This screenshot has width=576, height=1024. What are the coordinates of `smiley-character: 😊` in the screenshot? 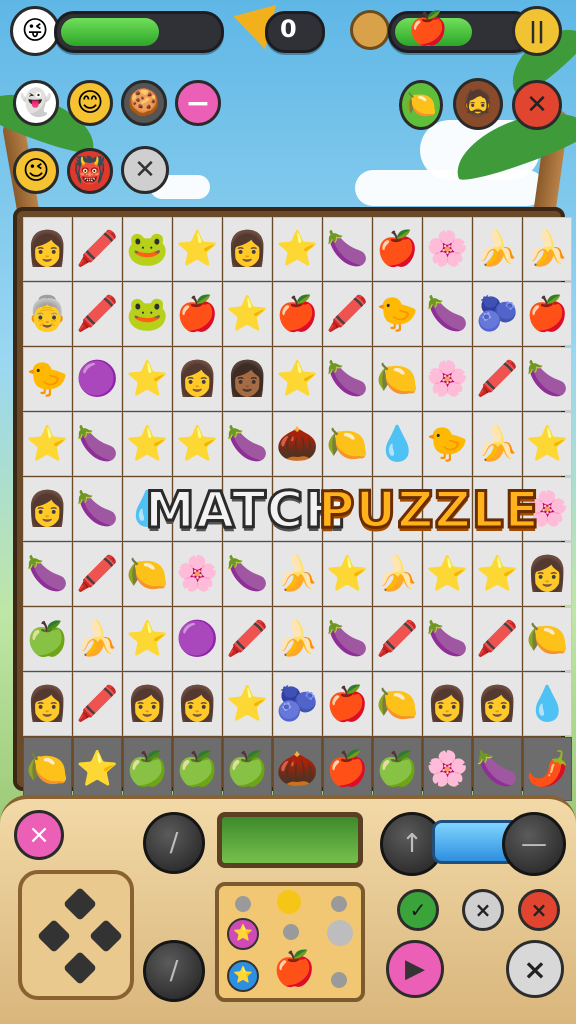 It's located at (90, 103).